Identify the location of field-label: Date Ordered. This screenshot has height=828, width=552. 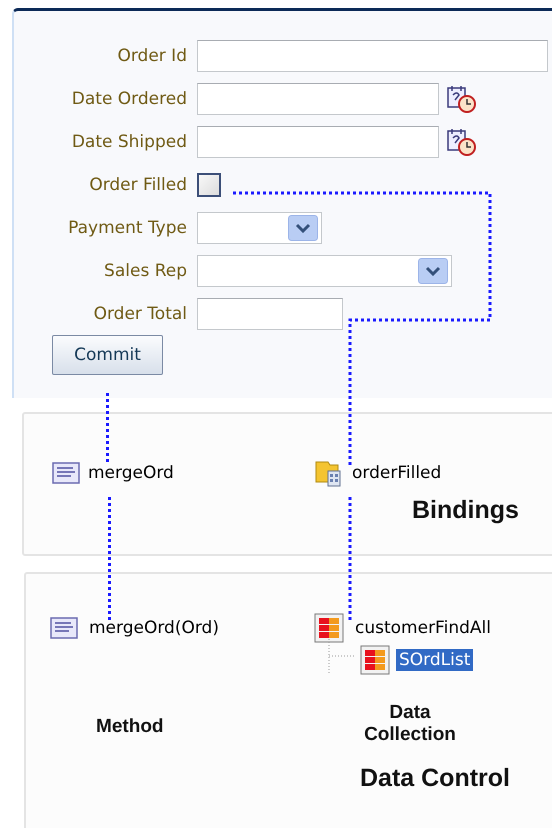
(128, 99).